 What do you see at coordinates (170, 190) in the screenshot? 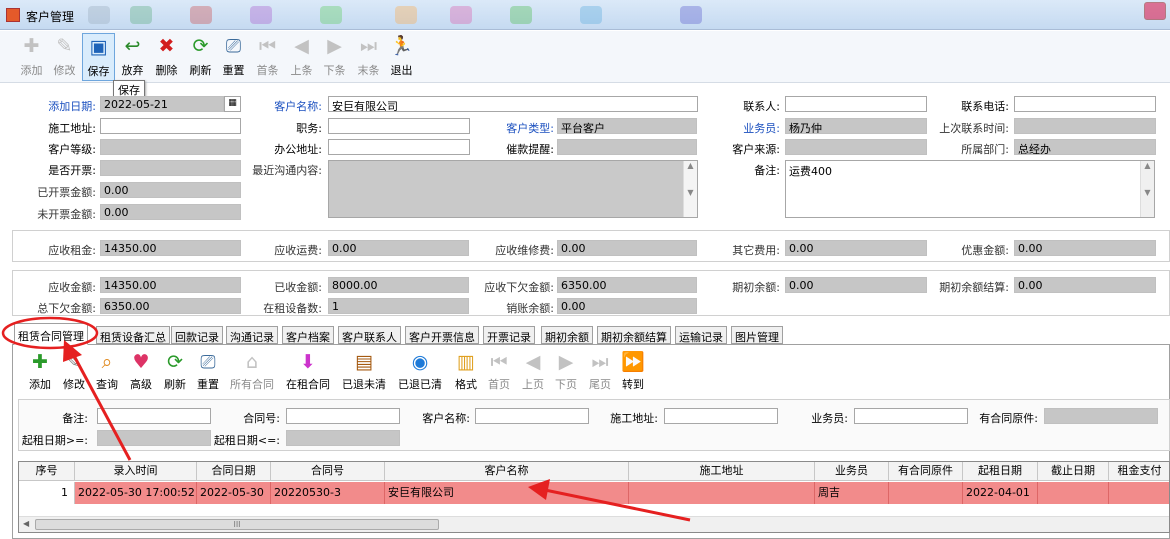
I see `invoiced-amount-field: 0.00` at bounding box center [170, 190].